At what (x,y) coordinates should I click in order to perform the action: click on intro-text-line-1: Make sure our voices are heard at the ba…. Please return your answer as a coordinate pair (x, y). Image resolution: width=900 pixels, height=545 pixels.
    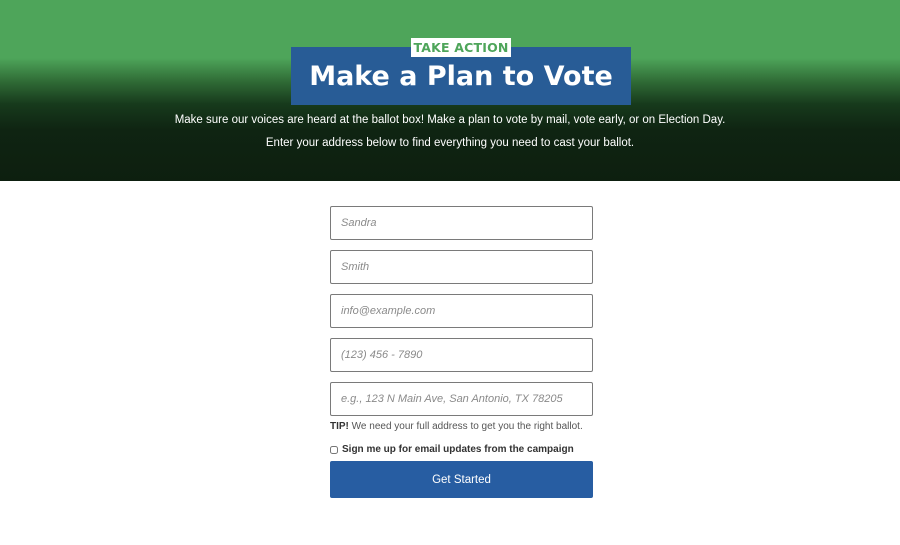
    Looking at the image, I should click on (450, 120).